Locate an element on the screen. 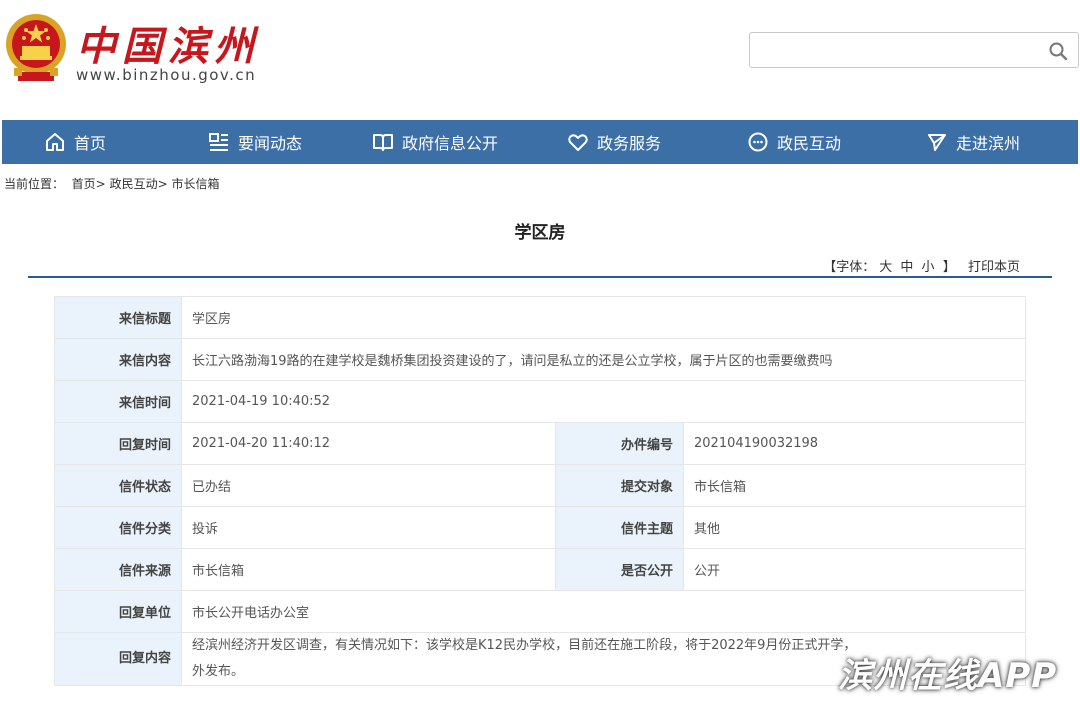 The width and height of the screenshot is (1080, 704). main-nav: 首页 要闻动态 政府信息公开 政务服务 政民互动 走进滨州 is located at coordinates (540, 142).